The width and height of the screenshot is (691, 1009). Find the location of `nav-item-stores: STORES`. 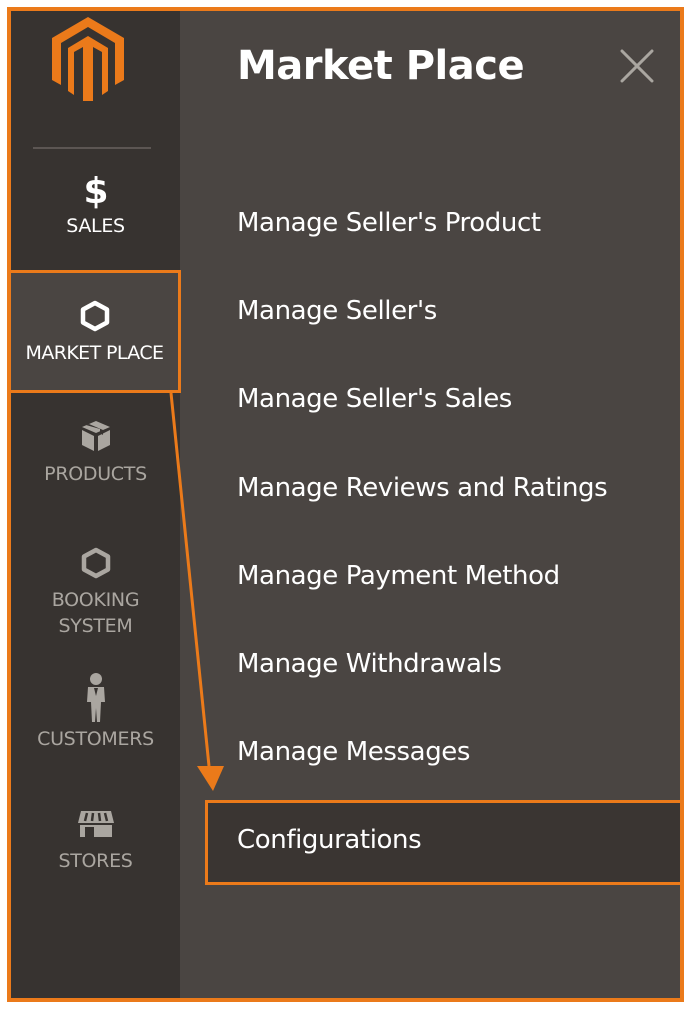

nav-item-stores: STORES is located at coordinates (95, 841).